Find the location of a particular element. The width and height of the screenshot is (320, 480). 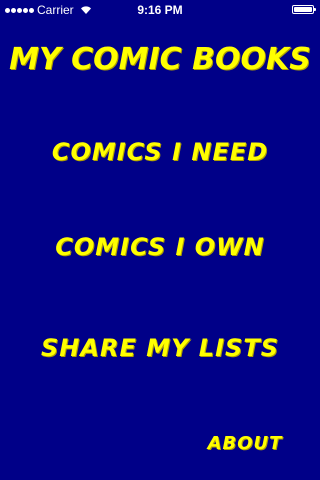

comics-i-own-button: Comics I Own is located at coordinates (160, 247).